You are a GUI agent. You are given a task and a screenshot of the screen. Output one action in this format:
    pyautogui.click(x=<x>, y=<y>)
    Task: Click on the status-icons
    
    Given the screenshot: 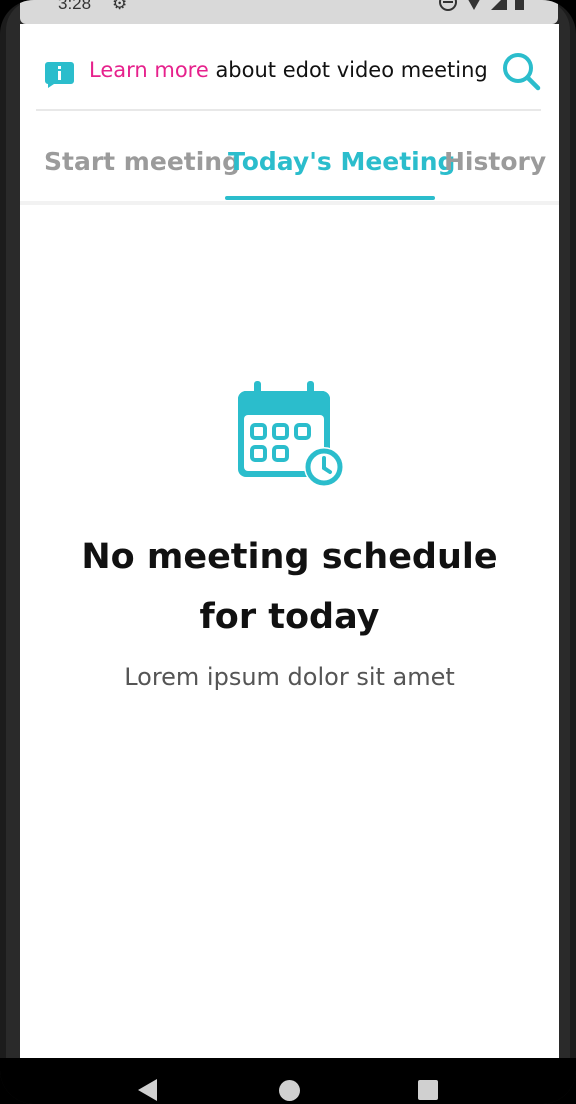 What is the action you would take?
    pyautogui.click(x=481, y=5)
    